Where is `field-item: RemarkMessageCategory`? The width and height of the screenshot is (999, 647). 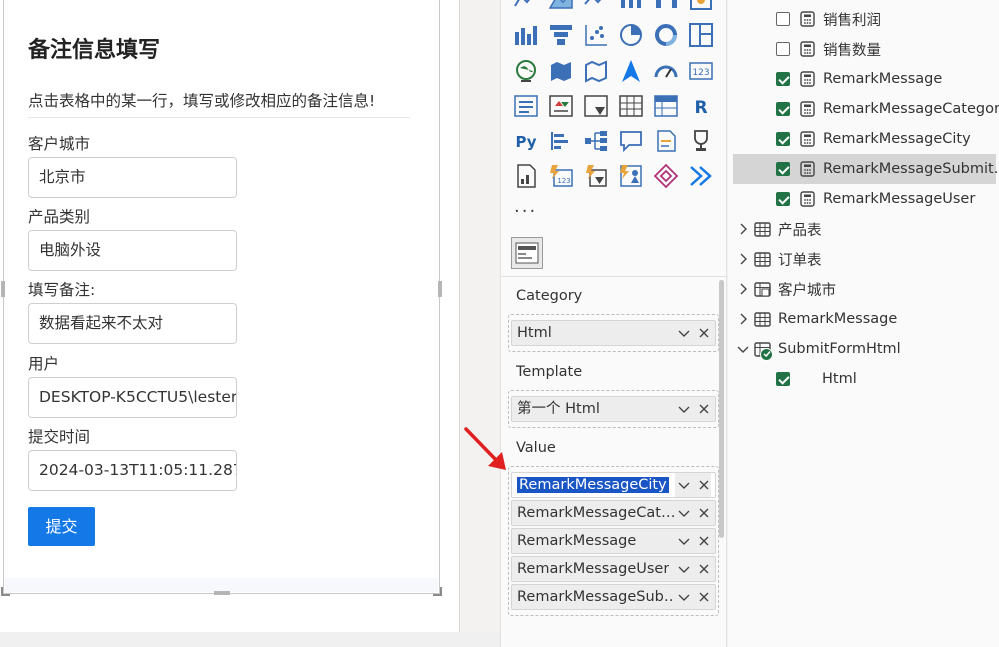
field-item: RemarkMessageCategory is located at coordinates (863, 109).